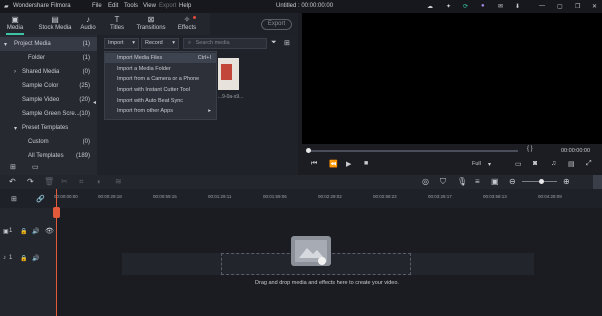  What do you see at coordinates (542, 6) in the screenshot?
I see `minimize-icon: —` at bounding box center [542, 6].